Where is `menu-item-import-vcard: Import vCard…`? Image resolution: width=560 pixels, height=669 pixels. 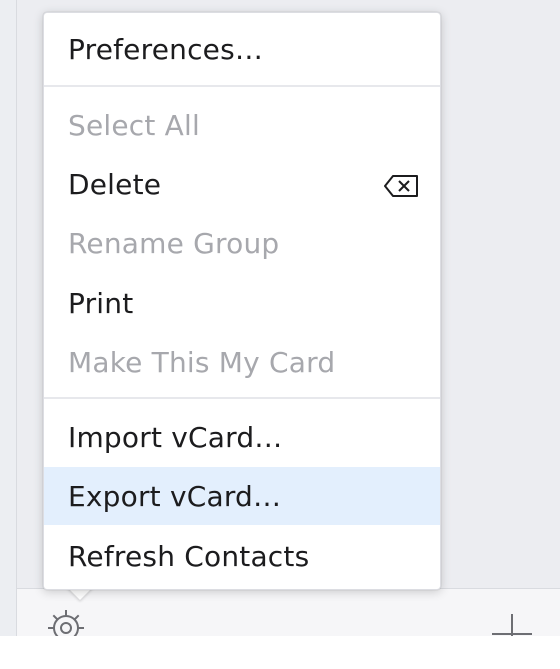 menu-item-import-vcard: Import vCard… is located at coordinates (242, 437).